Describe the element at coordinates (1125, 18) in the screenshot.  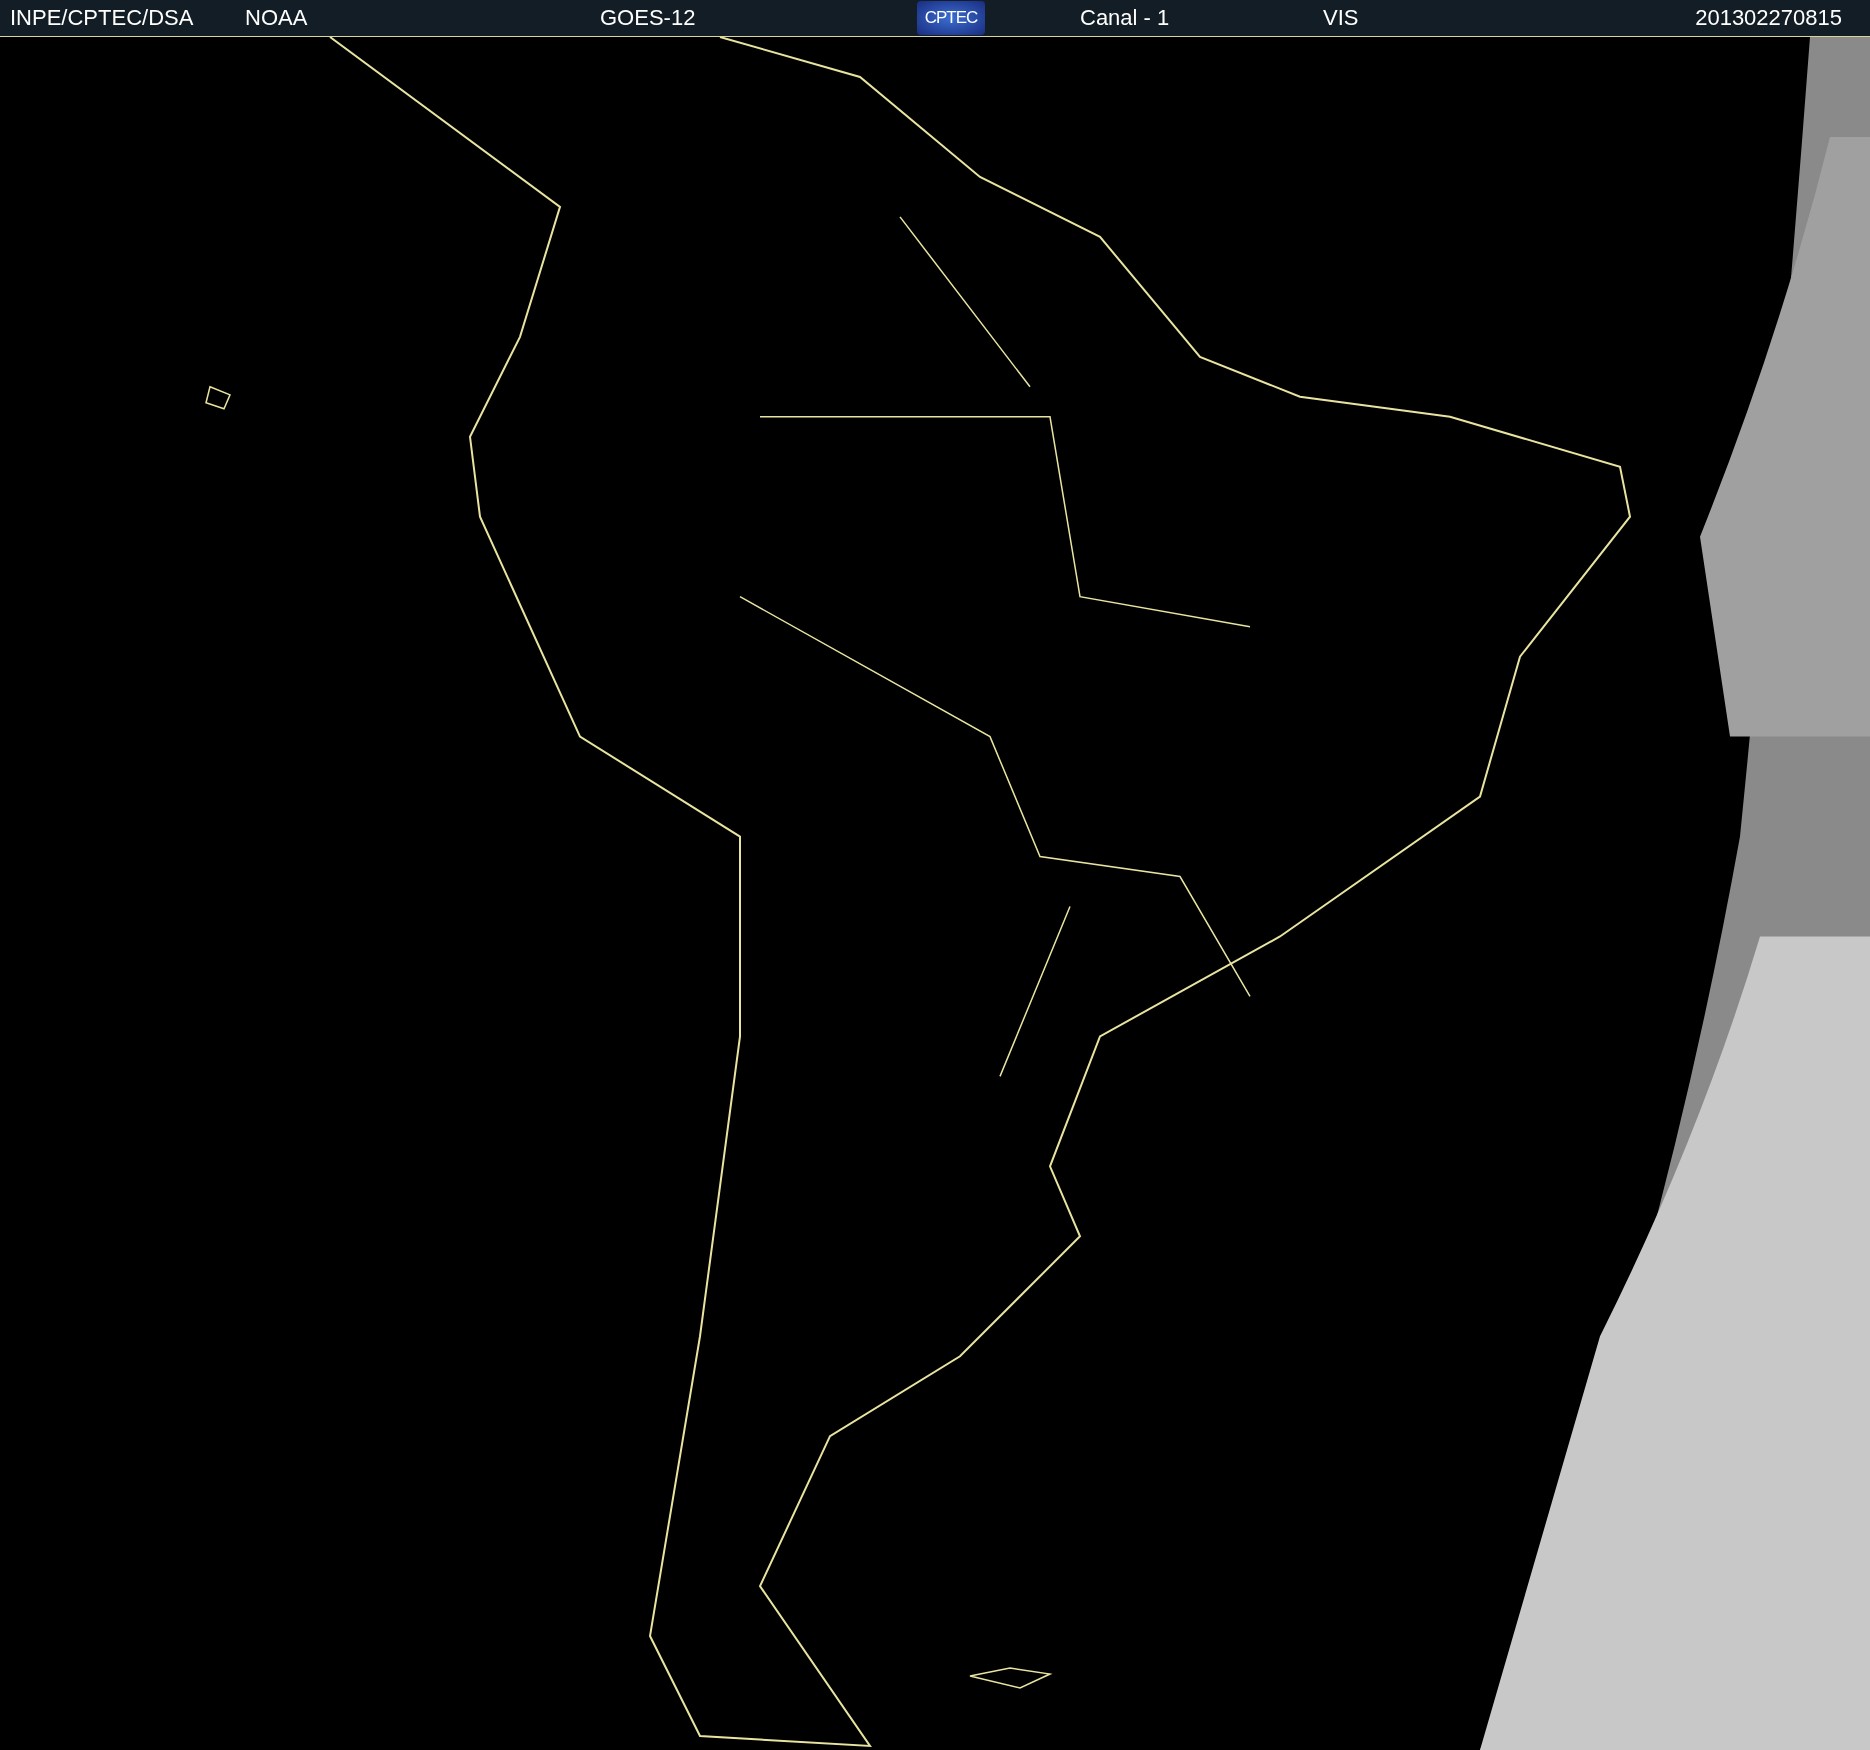
I see `header-label: Canal - 1` at that location.